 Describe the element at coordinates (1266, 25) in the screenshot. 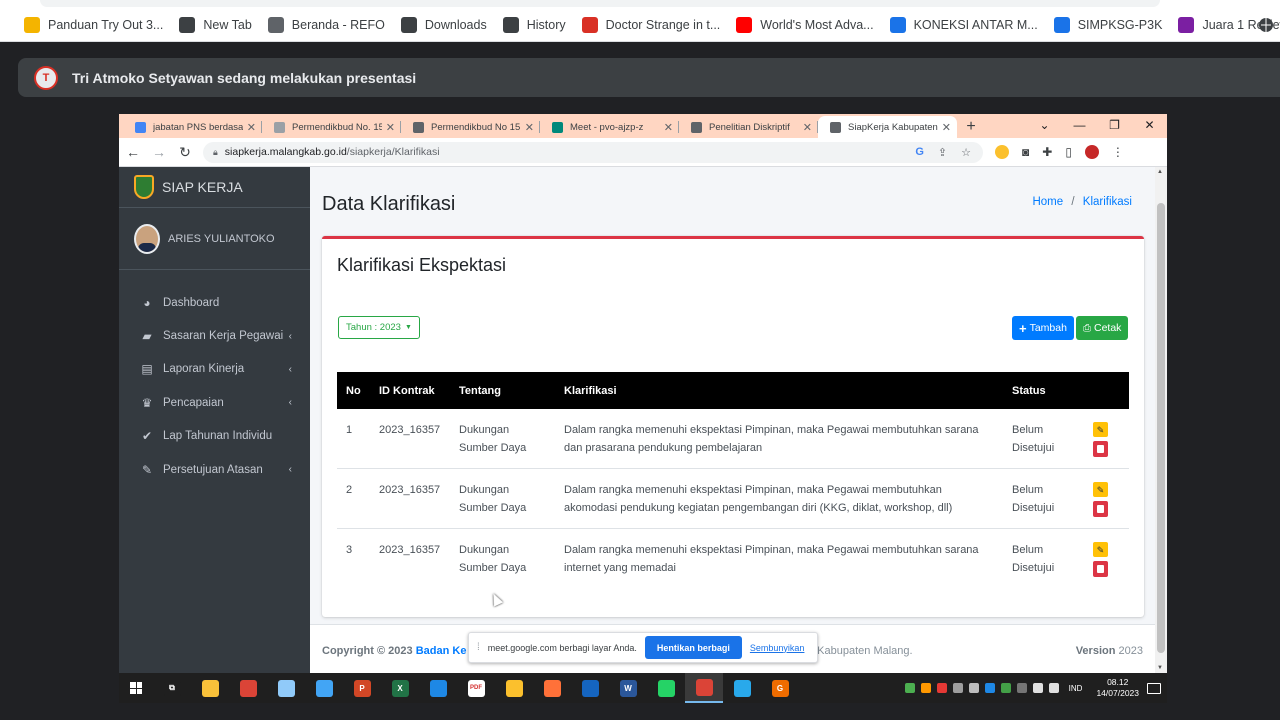

I see `bookmark-more-icon` at that location.